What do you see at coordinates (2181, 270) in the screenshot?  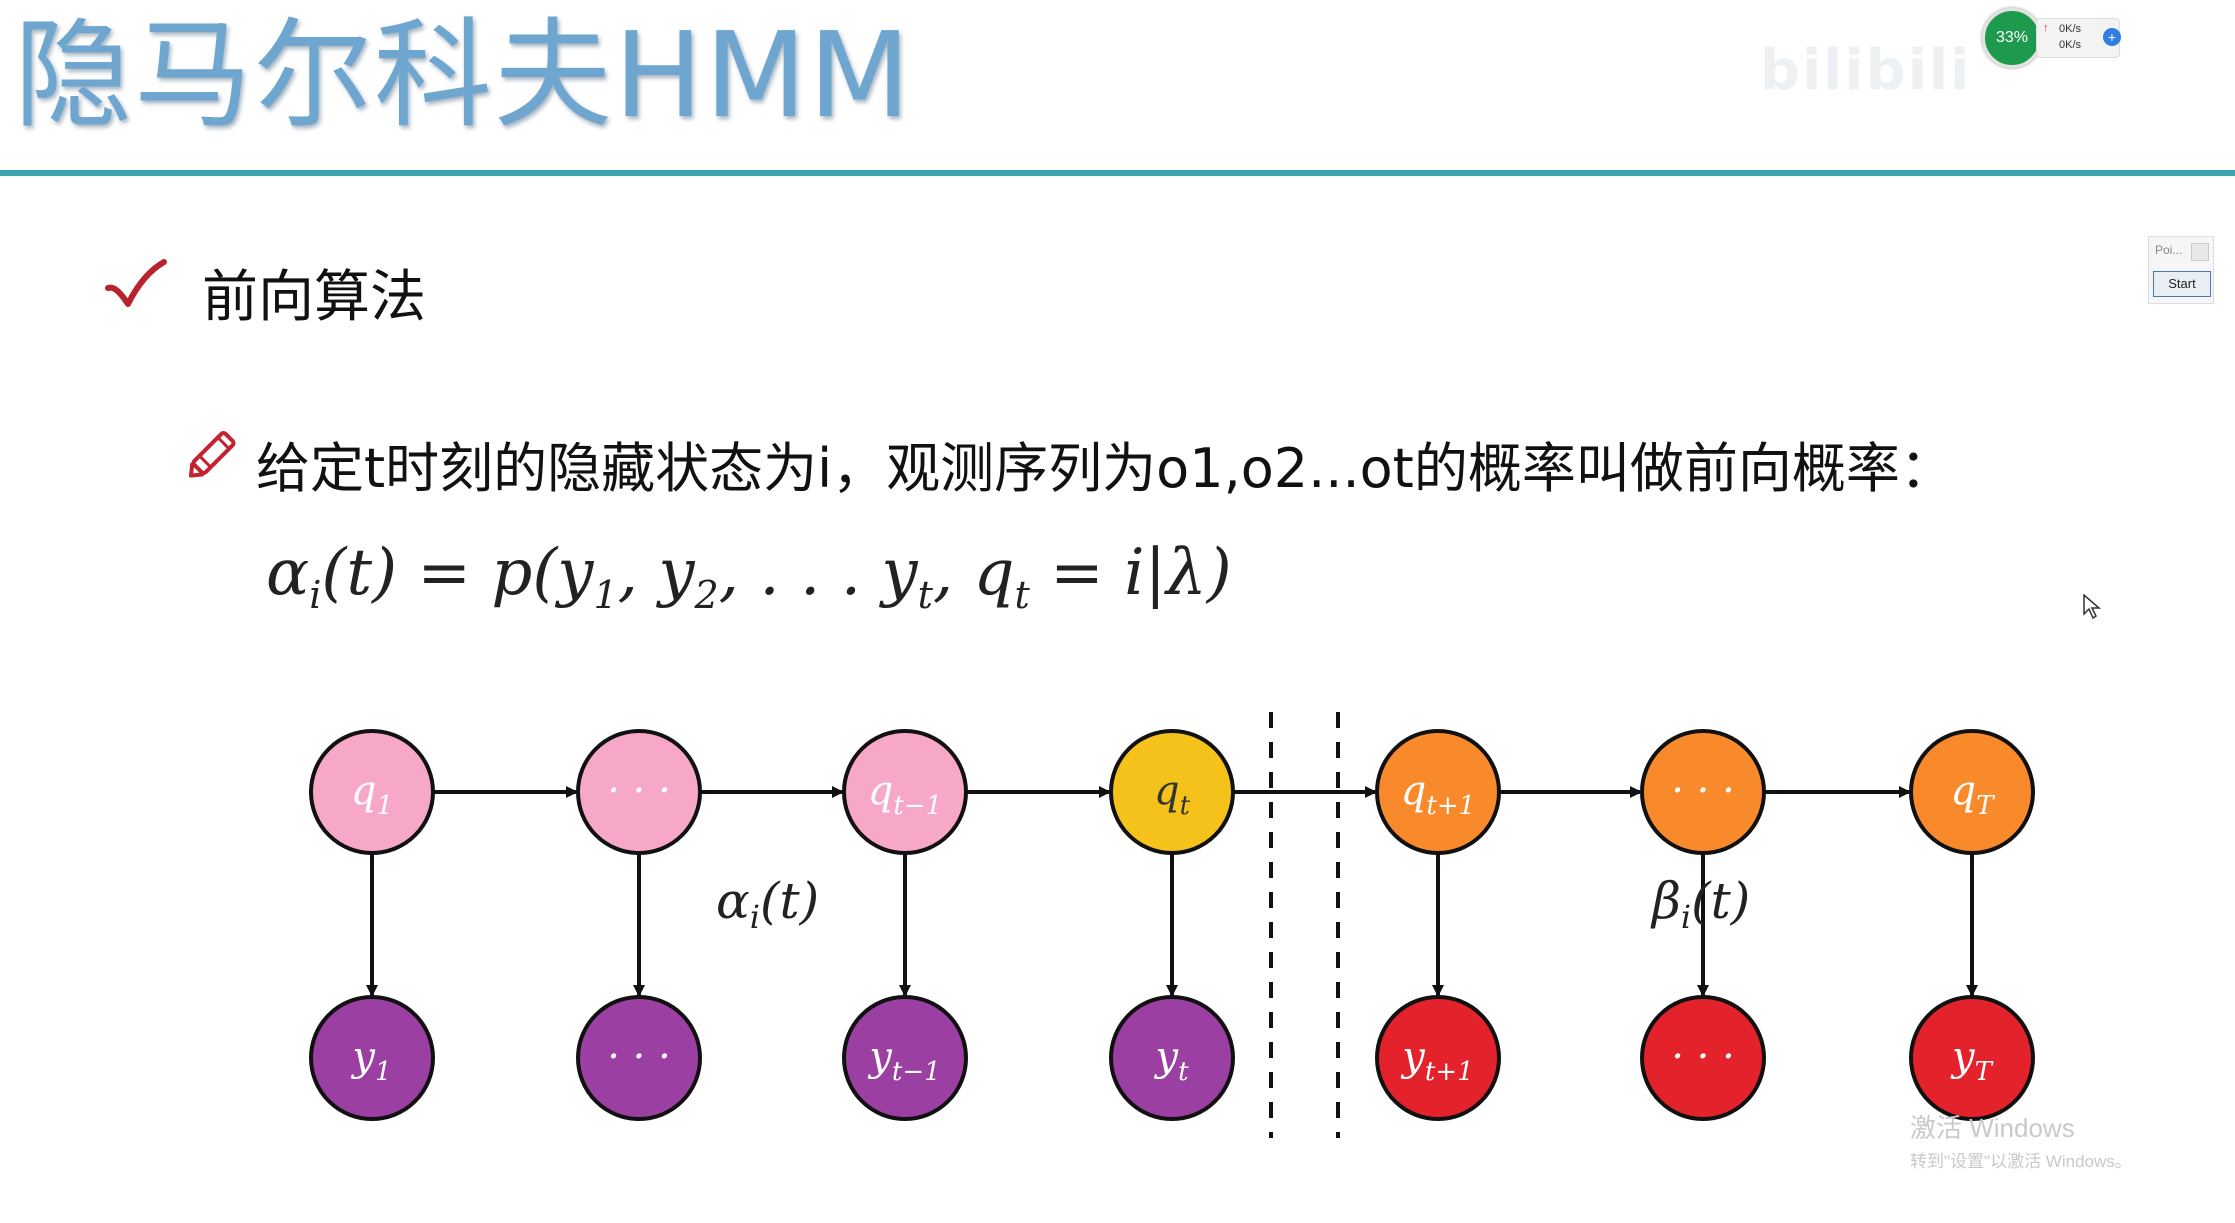 I see `presentation-panel: Poi... Start` at bounding box center [2181, 270].